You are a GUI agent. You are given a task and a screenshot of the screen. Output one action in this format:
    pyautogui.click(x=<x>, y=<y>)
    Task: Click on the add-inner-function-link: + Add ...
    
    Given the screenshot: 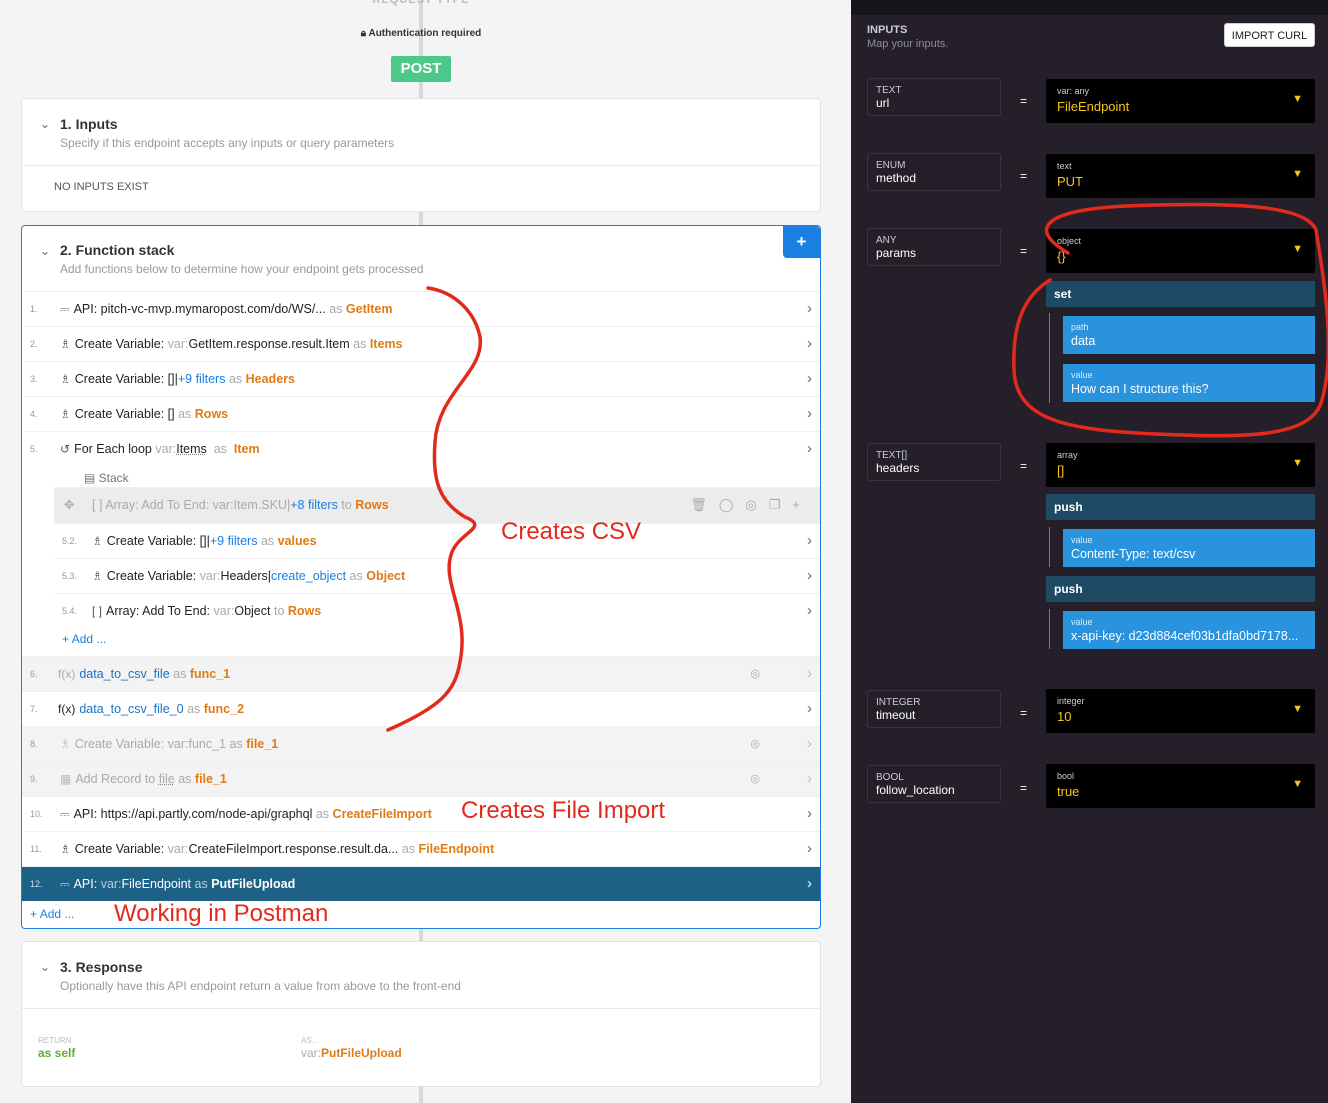 What is the action you would take?
    pyautogui.click(x=84, y=639)
    